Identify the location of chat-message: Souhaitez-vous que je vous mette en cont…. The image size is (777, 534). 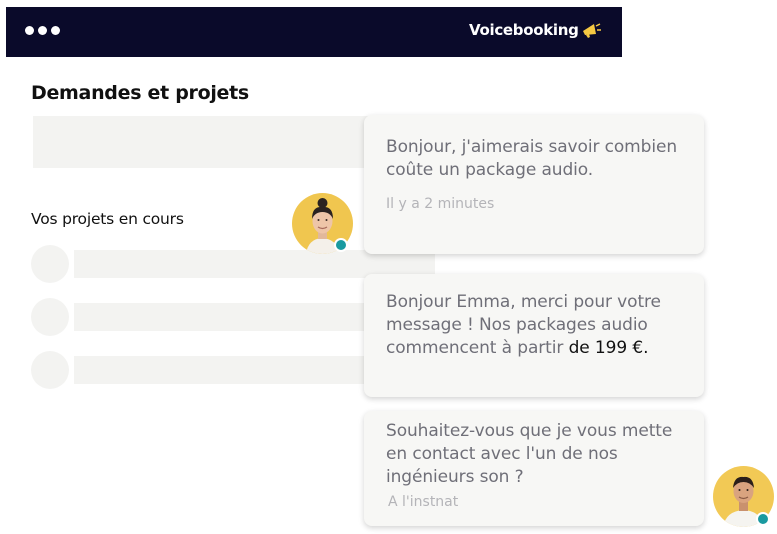
(534, 468).